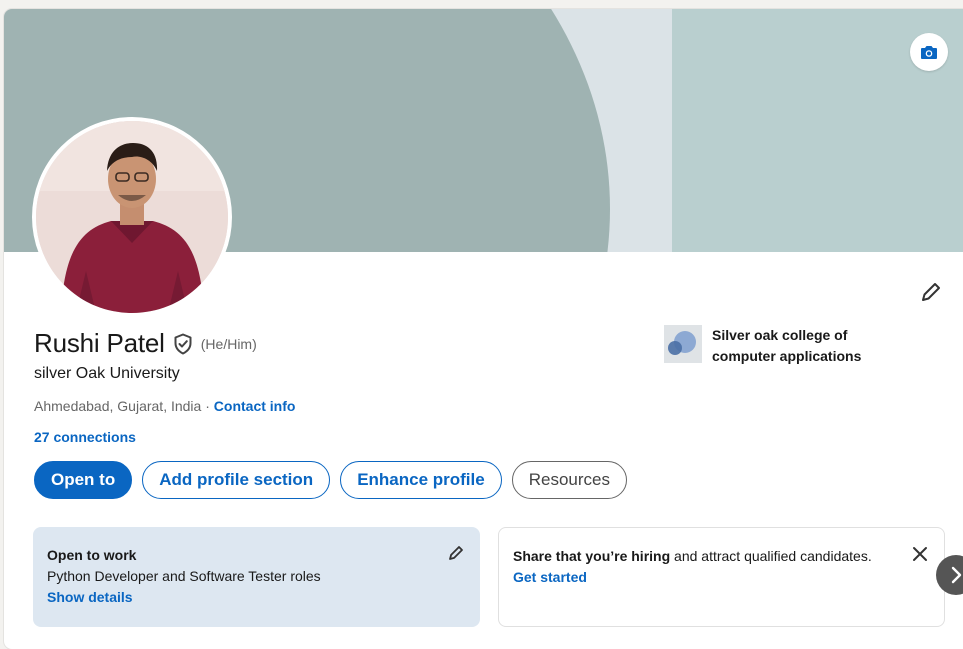  Describe the element at coordinates (83, 480) in the screenshot. I see `open-to-button: Open to` at that location.